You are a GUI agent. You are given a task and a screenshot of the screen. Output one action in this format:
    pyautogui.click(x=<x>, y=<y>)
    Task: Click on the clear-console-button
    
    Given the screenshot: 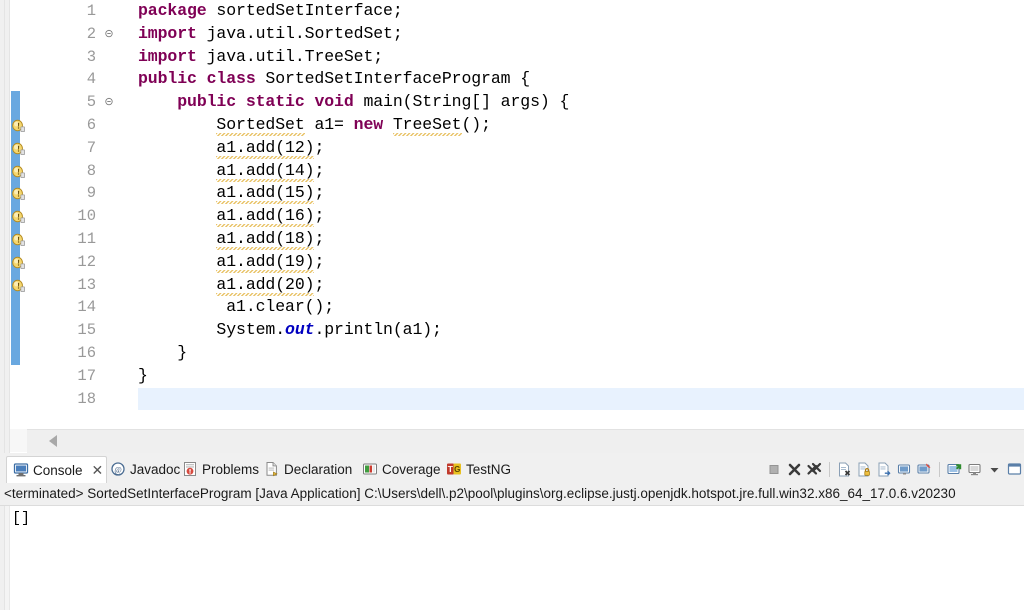 What is the action you would take?
    pyautogui.click(x=844, y=469)
    